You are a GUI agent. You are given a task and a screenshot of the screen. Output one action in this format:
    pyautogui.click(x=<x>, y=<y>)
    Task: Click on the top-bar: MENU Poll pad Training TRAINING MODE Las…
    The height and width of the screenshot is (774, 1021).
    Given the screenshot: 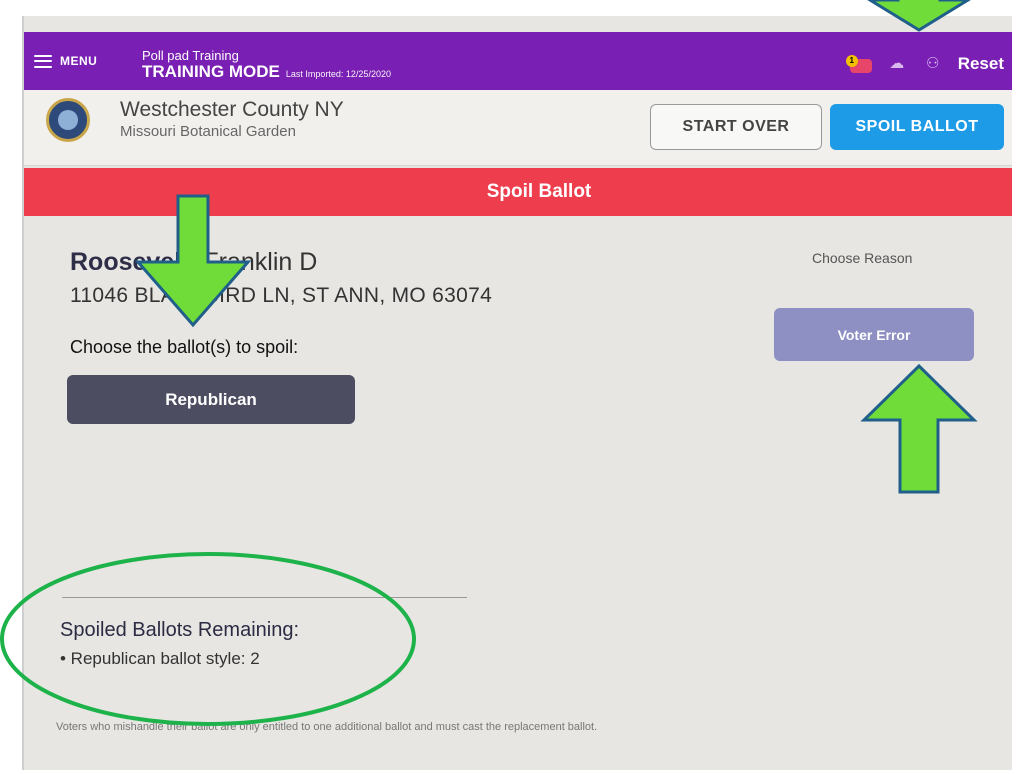 What is the action you would take?
    pyautogui.click(x=518, y=61)
    